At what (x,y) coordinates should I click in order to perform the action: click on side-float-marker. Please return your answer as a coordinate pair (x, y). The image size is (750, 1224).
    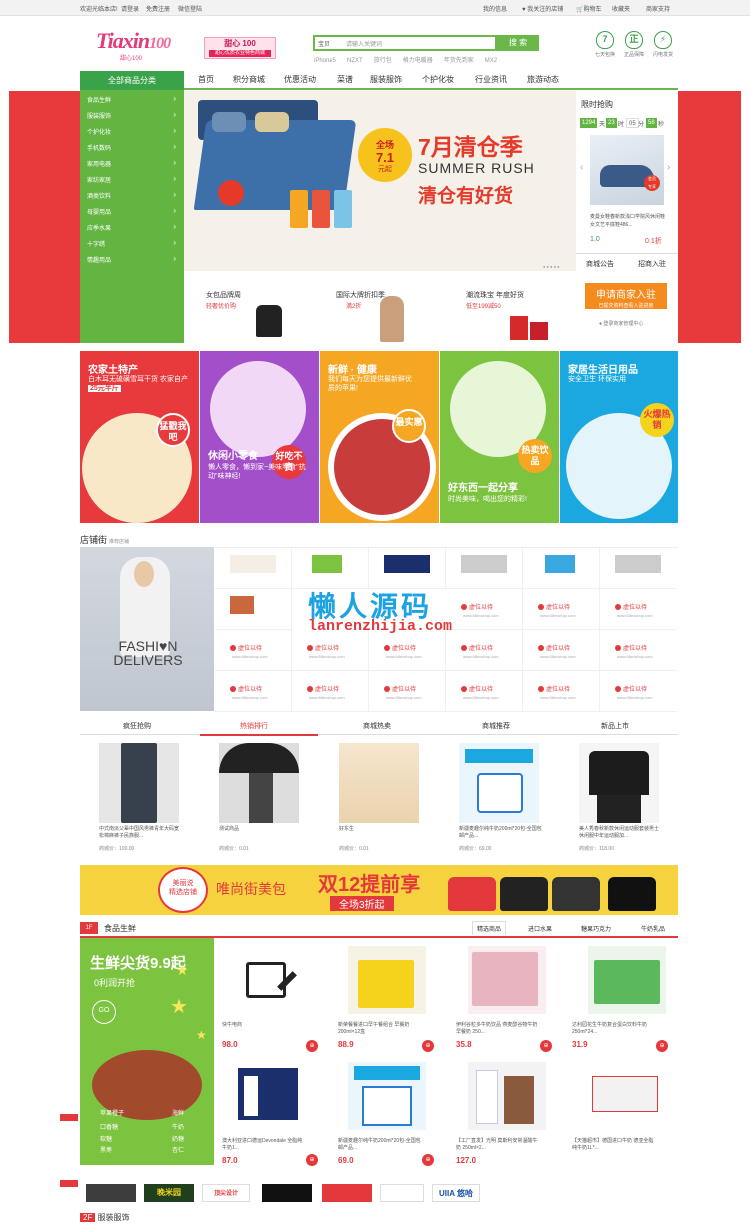
    Looking at the image, I should click on (69, 1183).